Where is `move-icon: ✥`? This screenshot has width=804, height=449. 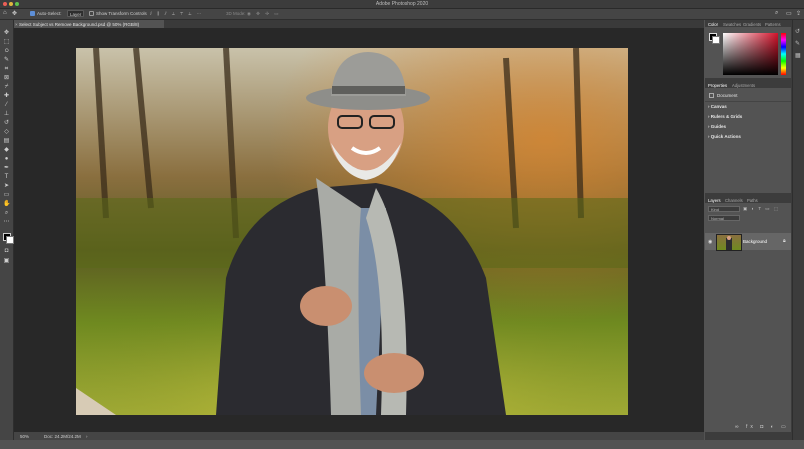 move-icon: ✥ is located at coordinates (6, 33).